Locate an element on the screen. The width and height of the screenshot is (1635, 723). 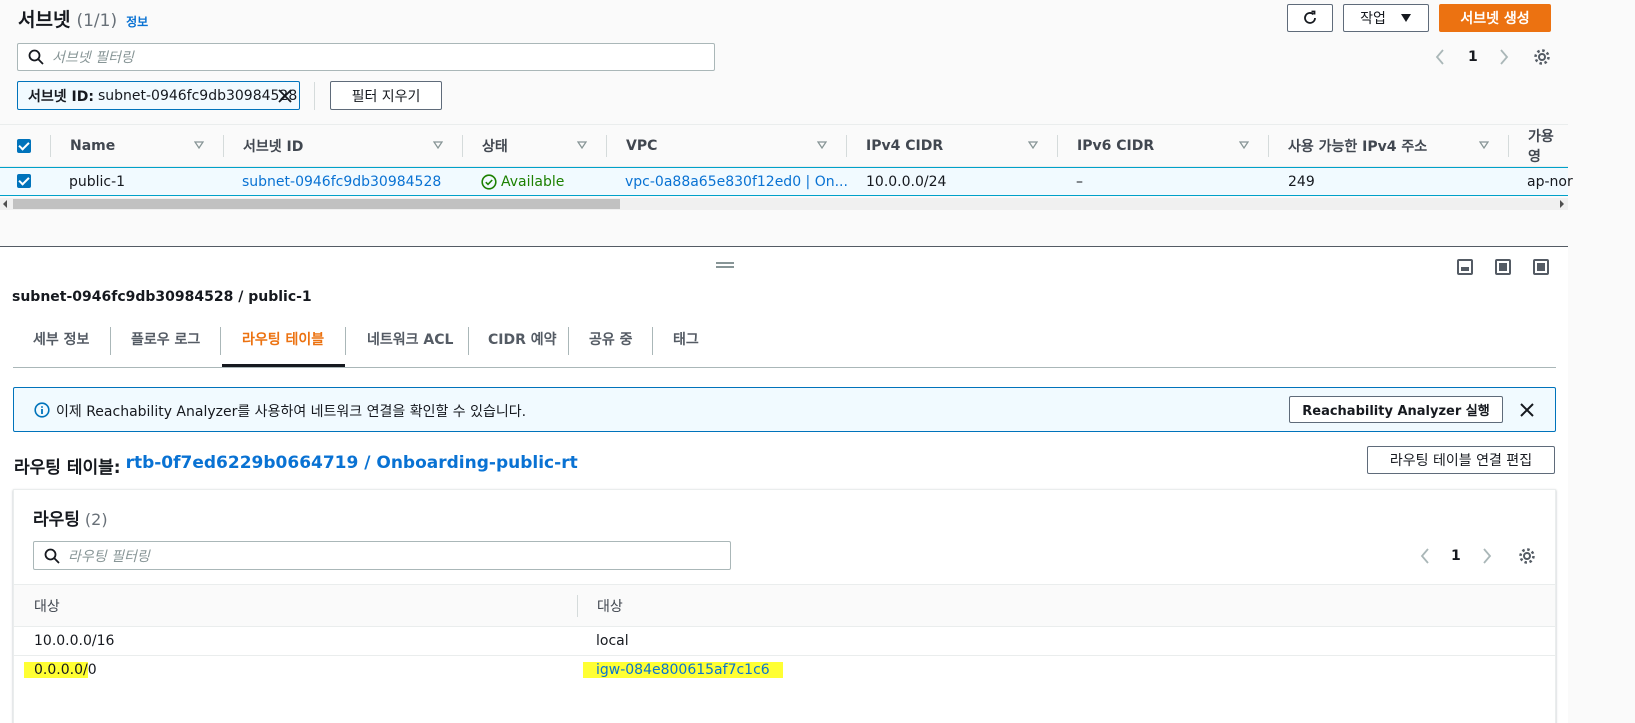
panel-title: subnet-0946fc9db30984528 / public-1 is located at coordinates (162, 297).